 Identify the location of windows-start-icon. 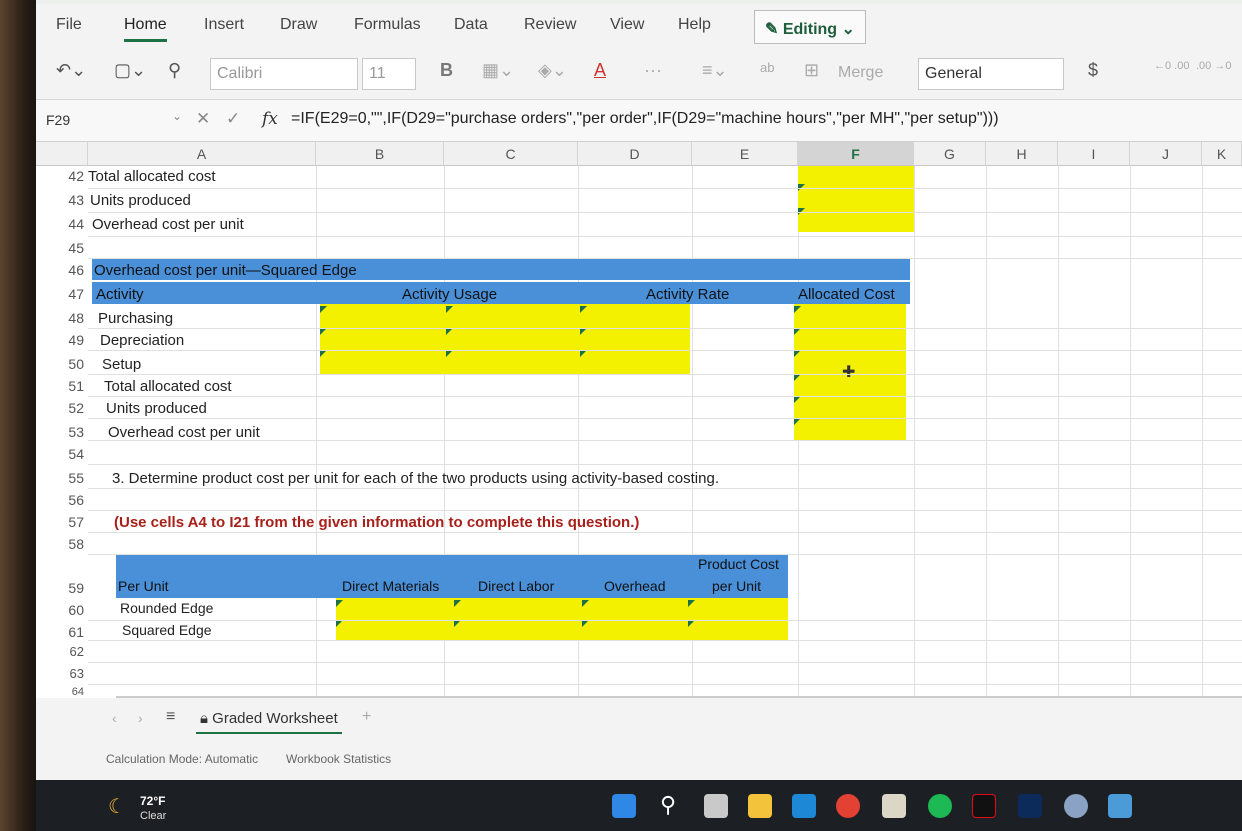
(624, 806).